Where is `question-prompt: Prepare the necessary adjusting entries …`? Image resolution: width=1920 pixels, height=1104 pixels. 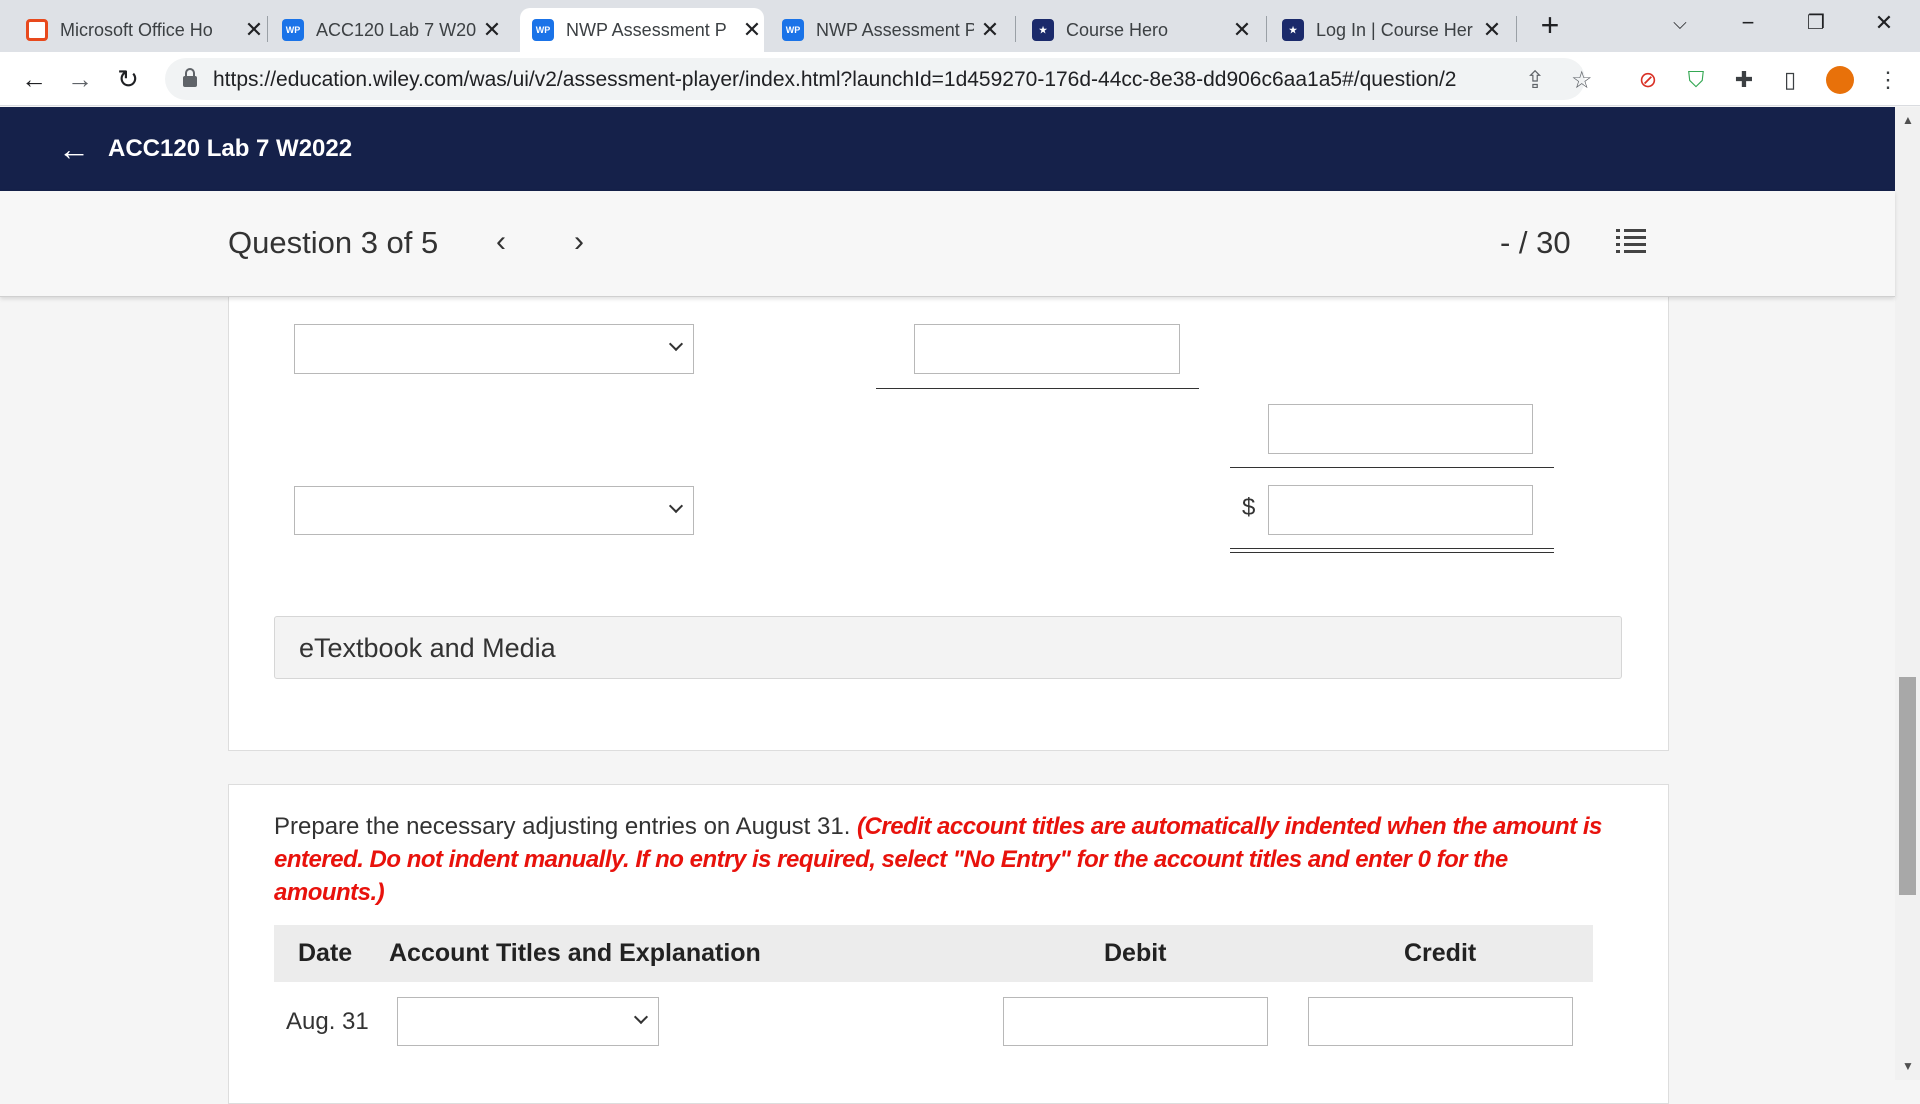 question-prompt: Prepare the necessary adjusting entries … is located at coordinates (944, 859).